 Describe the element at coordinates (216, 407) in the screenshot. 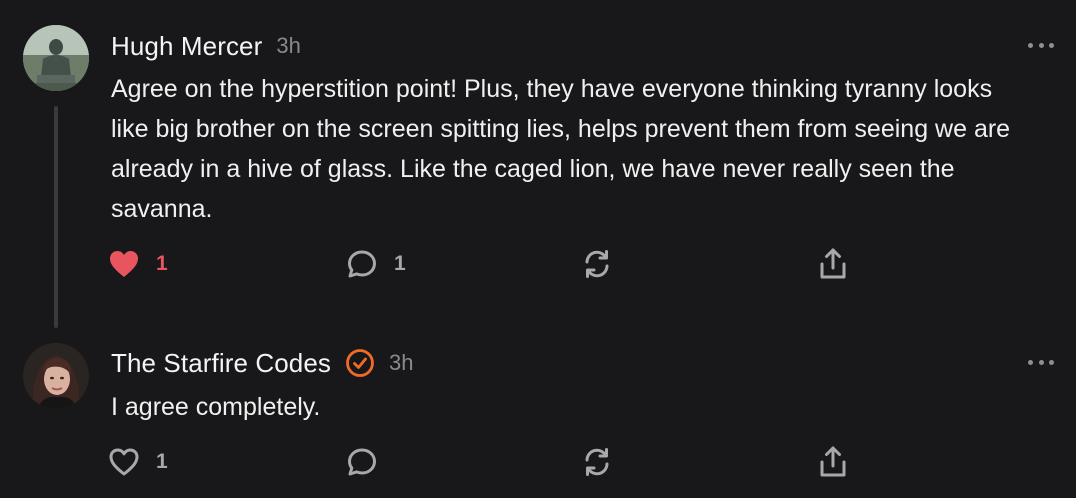

I see `comment-text: I agree completely.` at that location.